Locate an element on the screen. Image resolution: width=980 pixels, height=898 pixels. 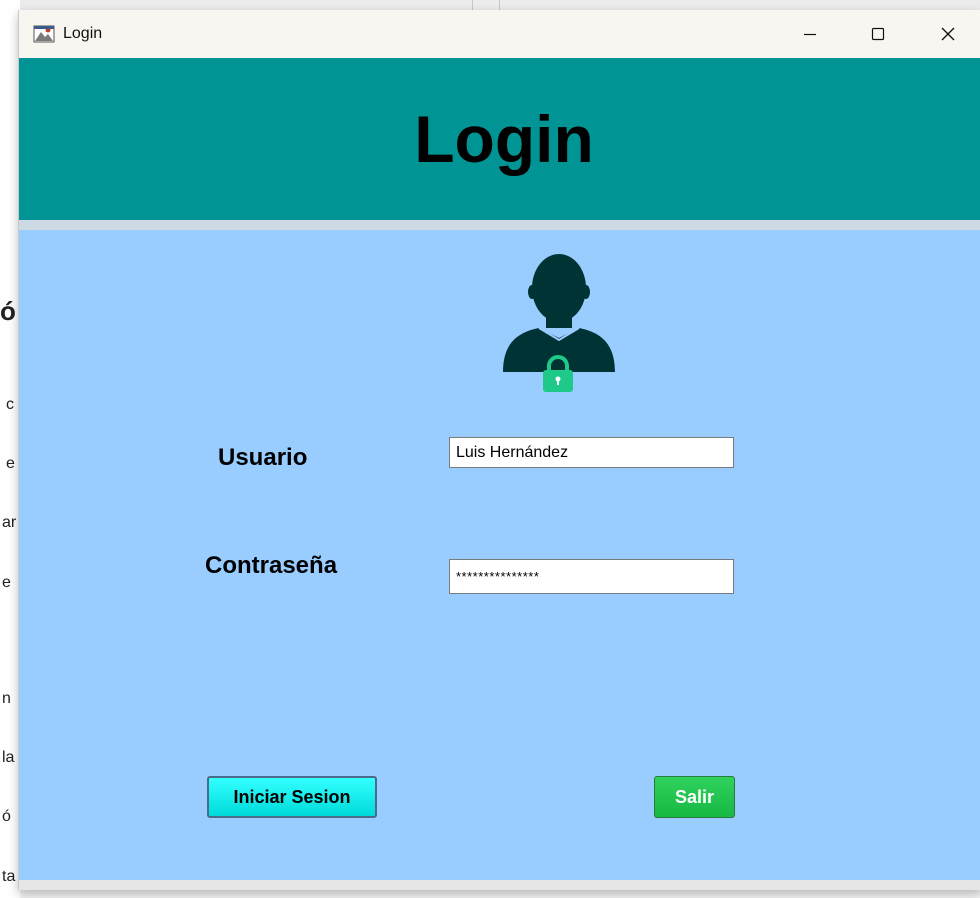
password-field is located at coordinates (591, 576).